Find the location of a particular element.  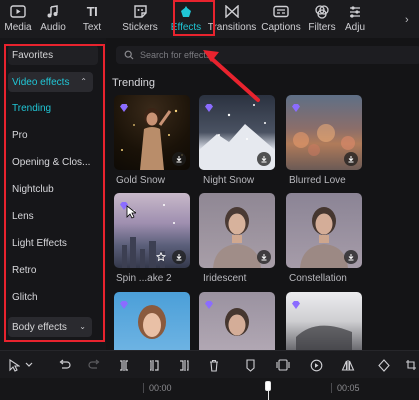

marker-icon is located at coordinates (250, 365).